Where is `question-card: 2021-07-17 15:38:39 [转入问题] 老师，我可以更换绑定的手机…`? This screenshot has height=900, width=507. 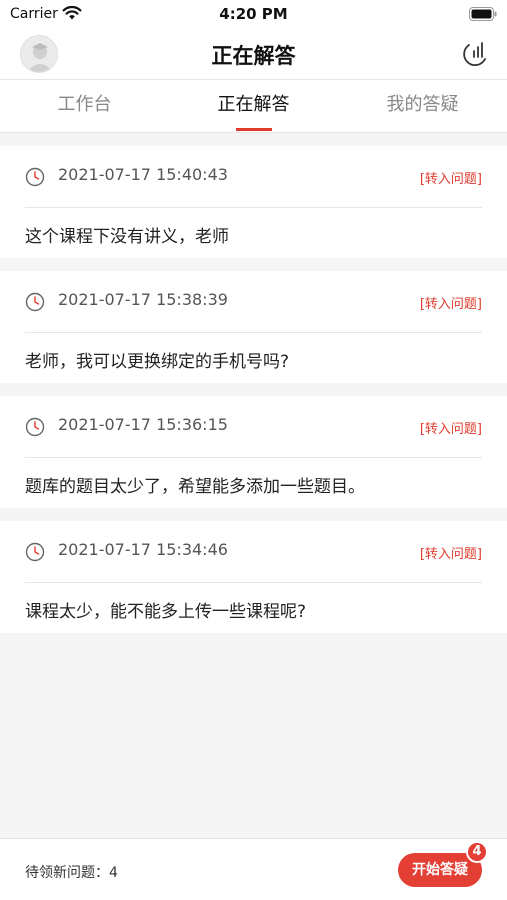 question-card: 2021-07-17 15:38:39 [转入问题] 老师，我可以更换绑定的手机… is located at coordinates (253, 327).